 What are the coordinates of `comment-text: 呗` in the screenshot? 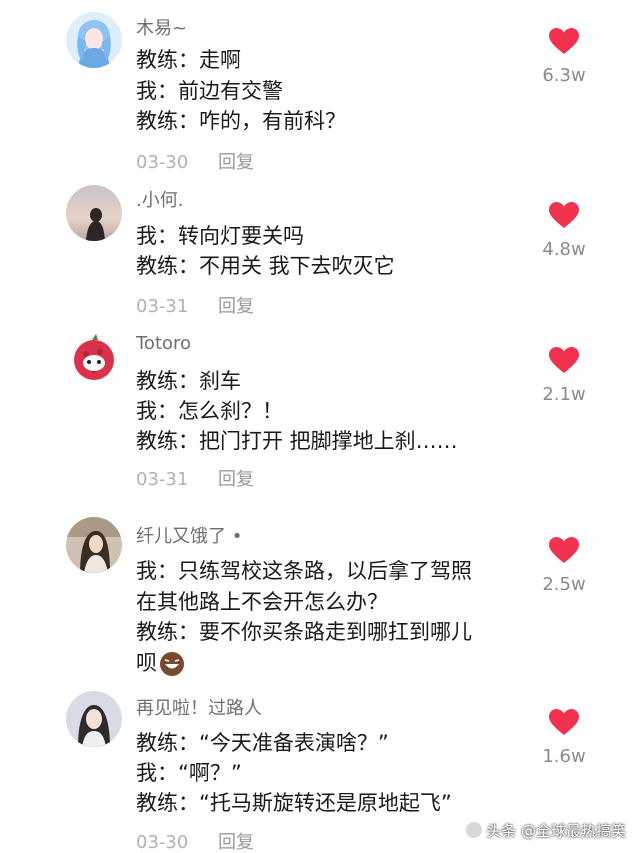 It's located at (146, 663).